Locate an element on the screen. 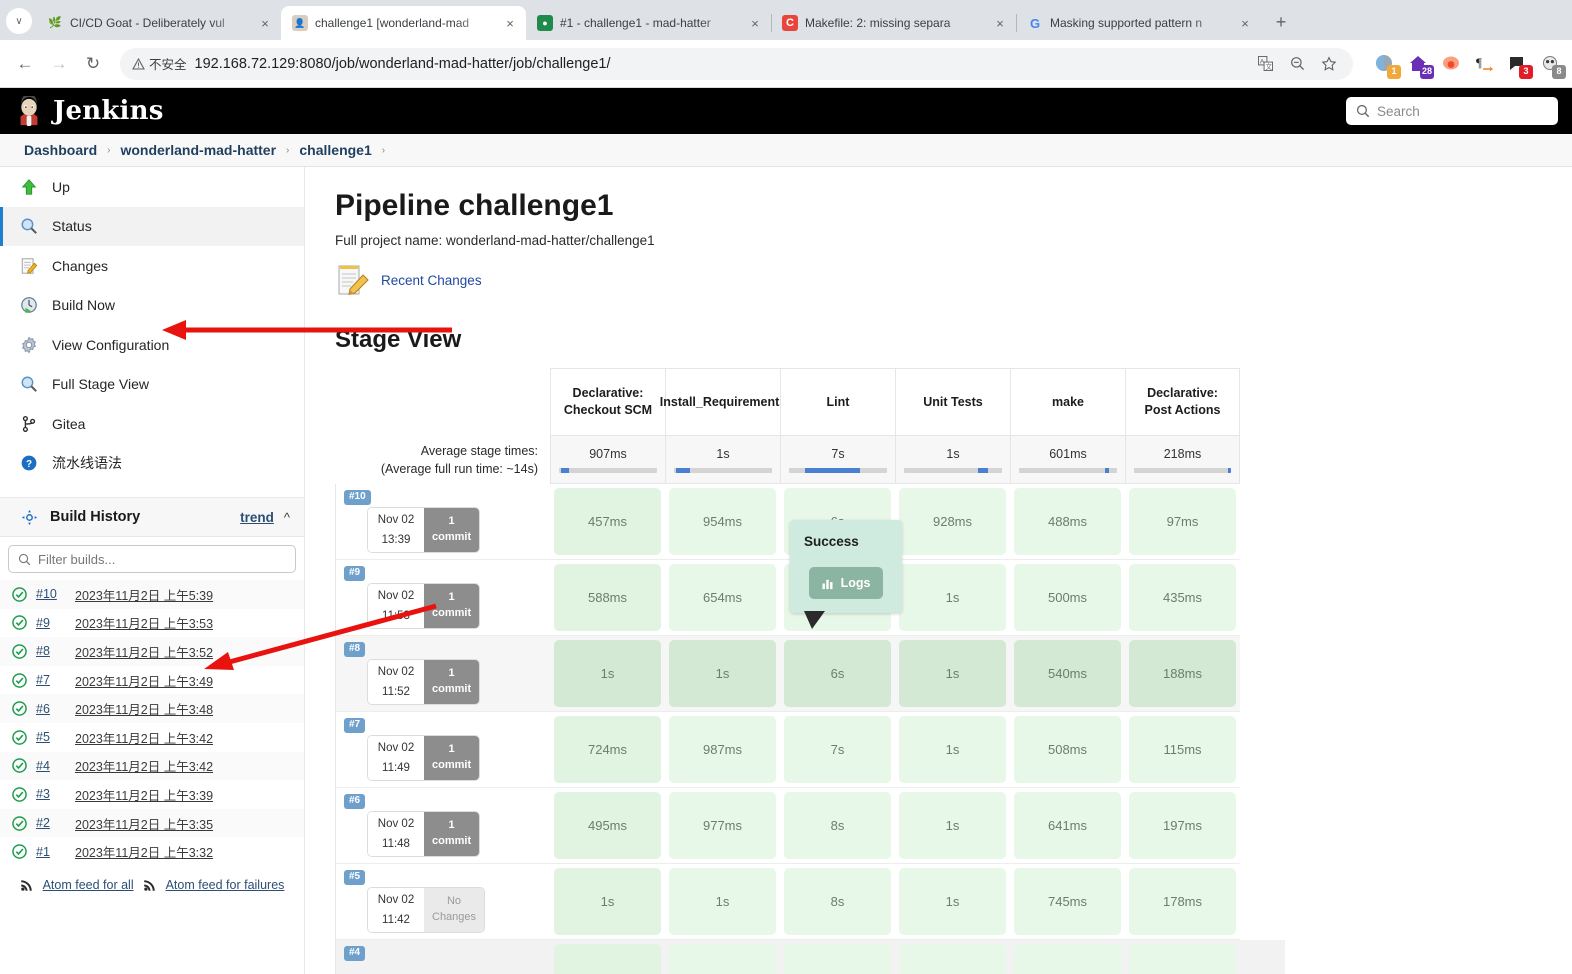 Image resolution: width=1572 pixels, height=974 pixels. stage-cell: 745ms is located at coordinates (1067, 902).